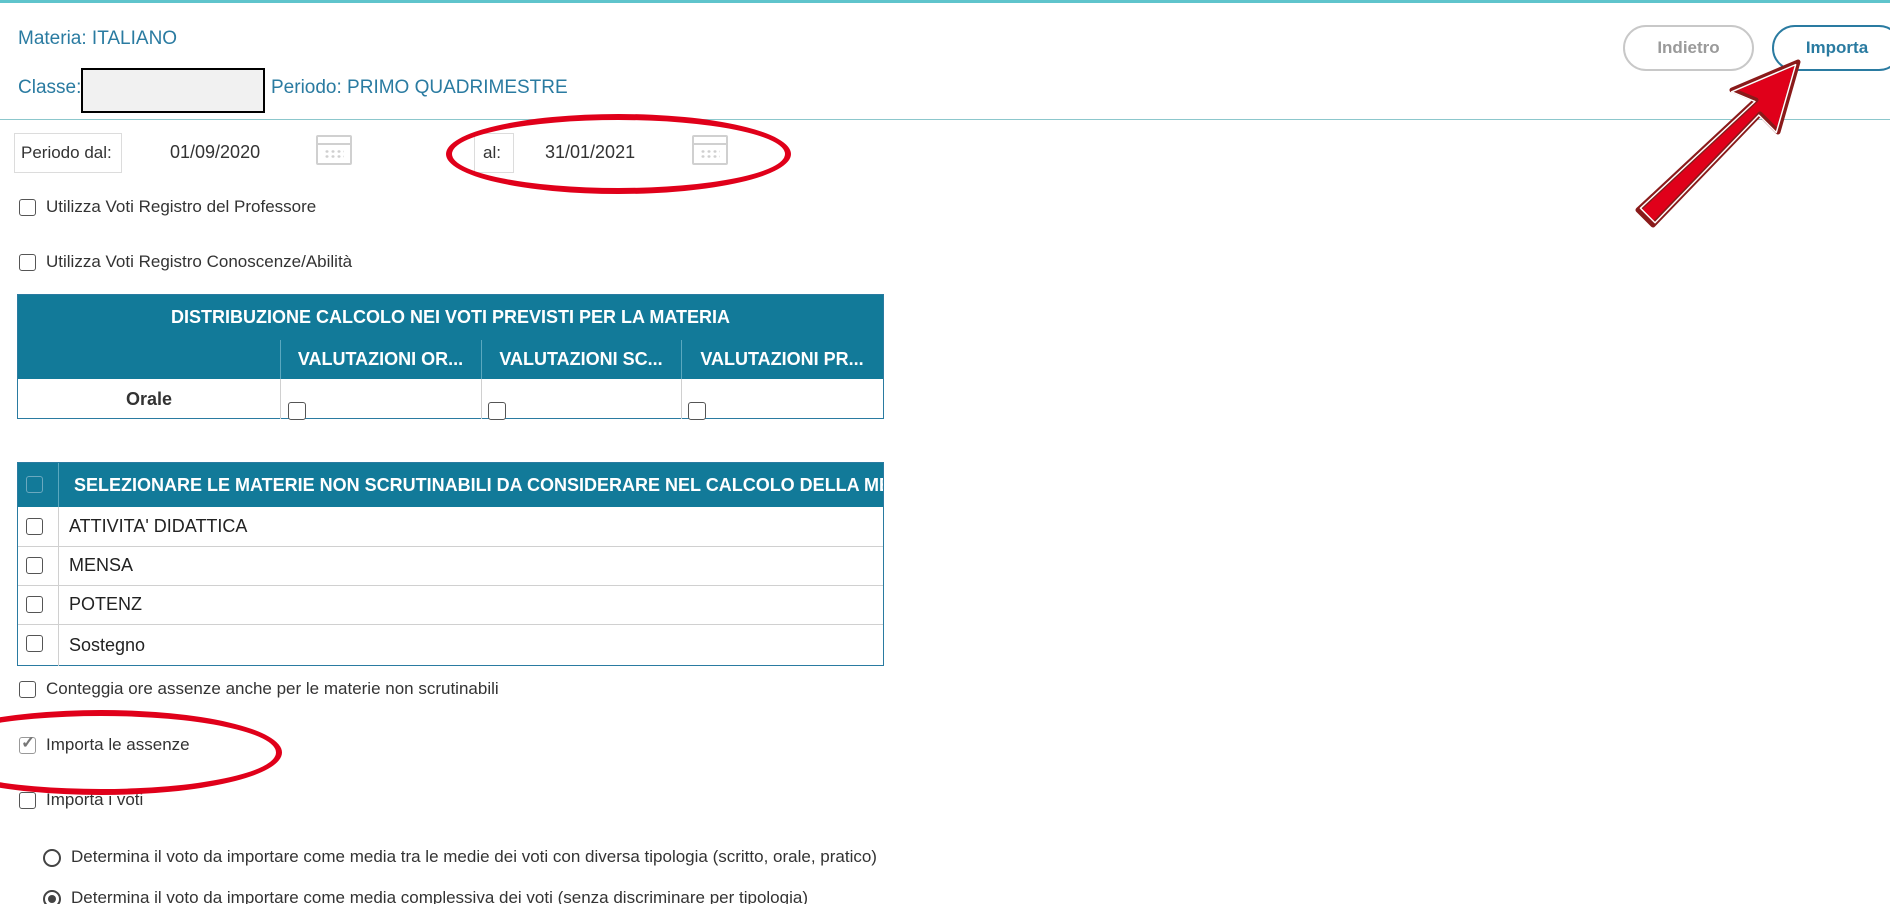 This screenshot has width=1890, height=904. I want to click on subject-row-label: Sostegno, so click(107, 644).